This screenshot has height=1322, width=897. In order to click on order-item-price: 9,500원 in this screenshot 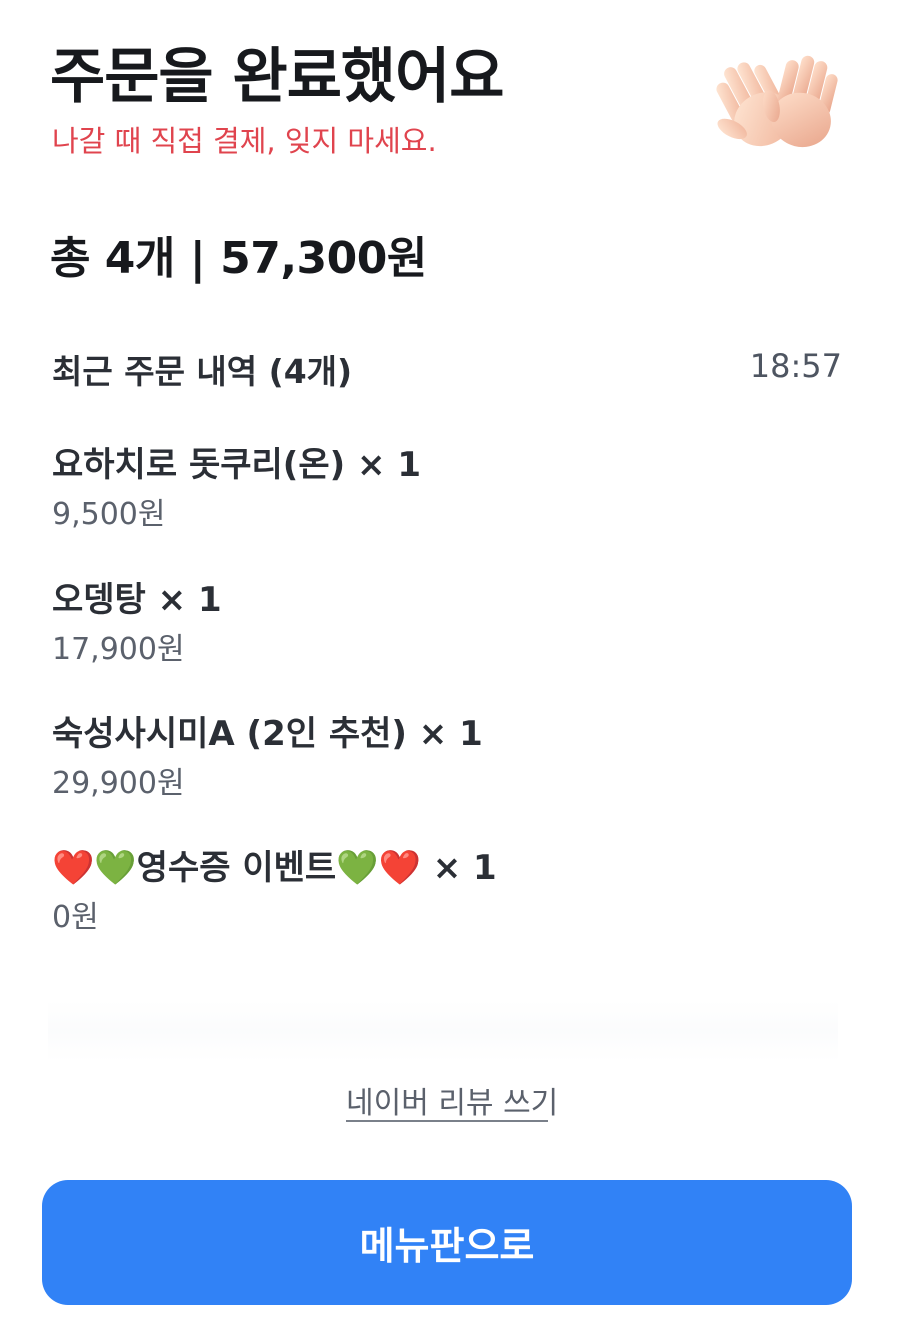, I will do `click(109, 514)`.